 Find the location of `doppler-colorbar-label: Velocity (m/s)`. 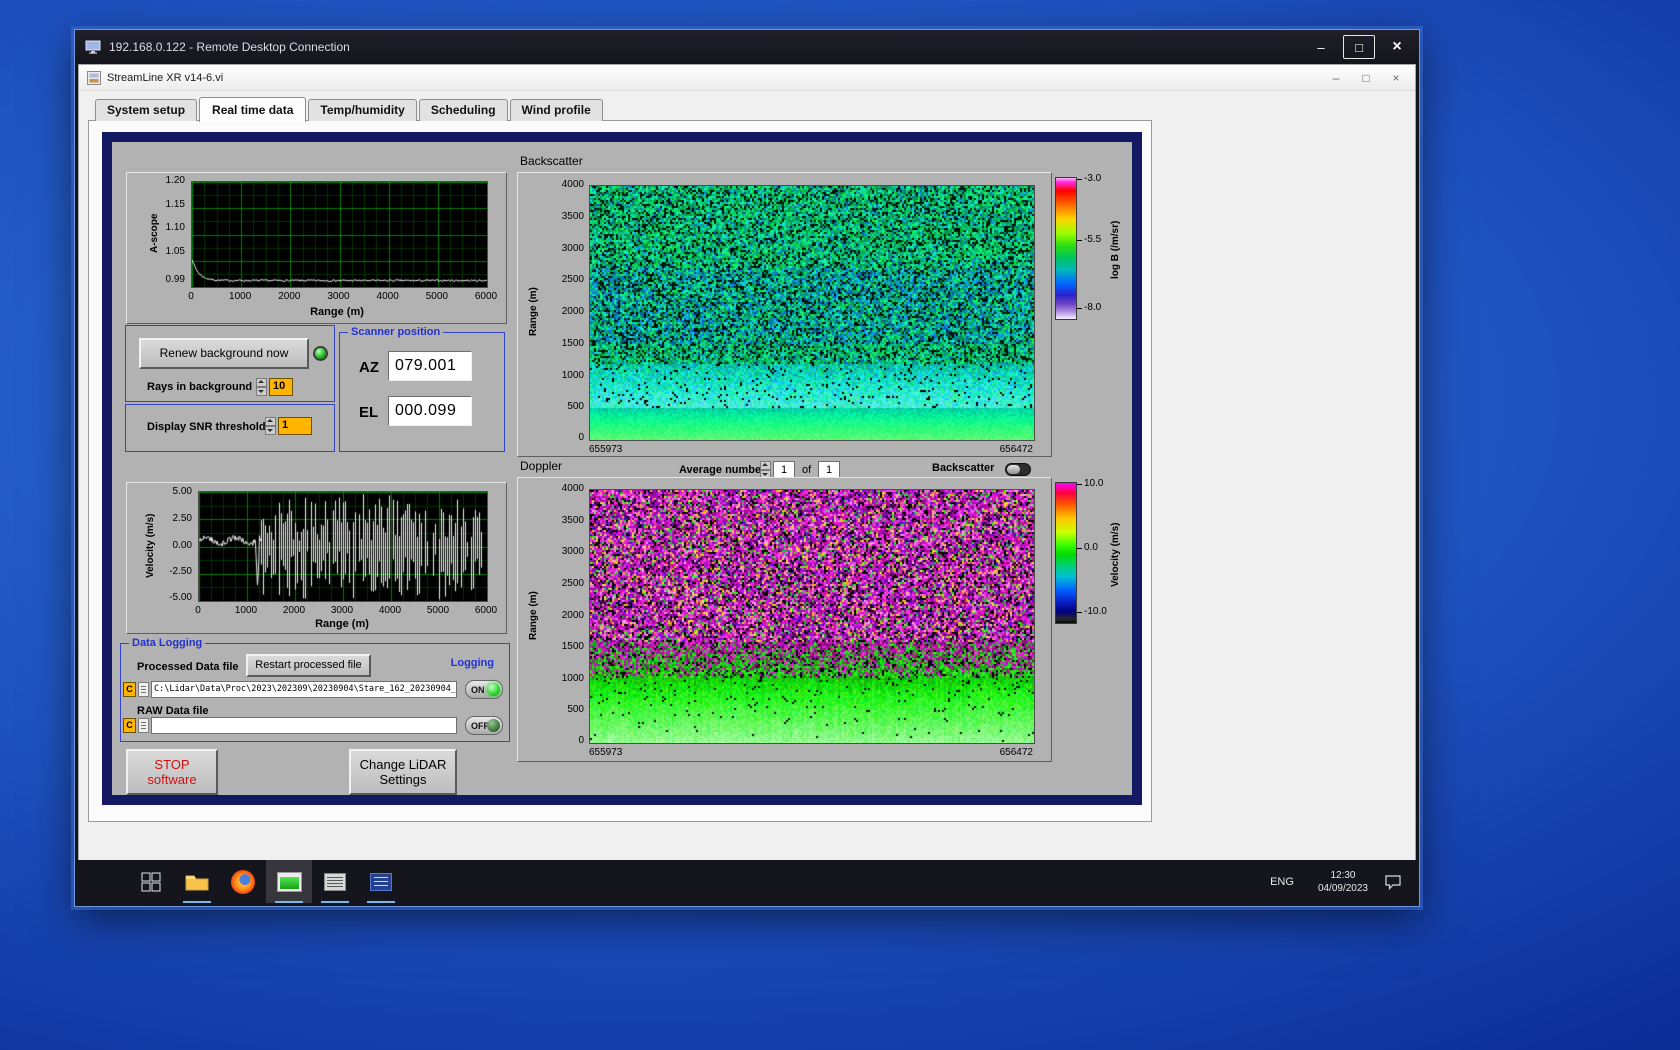

doppler-colorbar-label: Velocity (m/s) is located at coordinates (1115, 554).